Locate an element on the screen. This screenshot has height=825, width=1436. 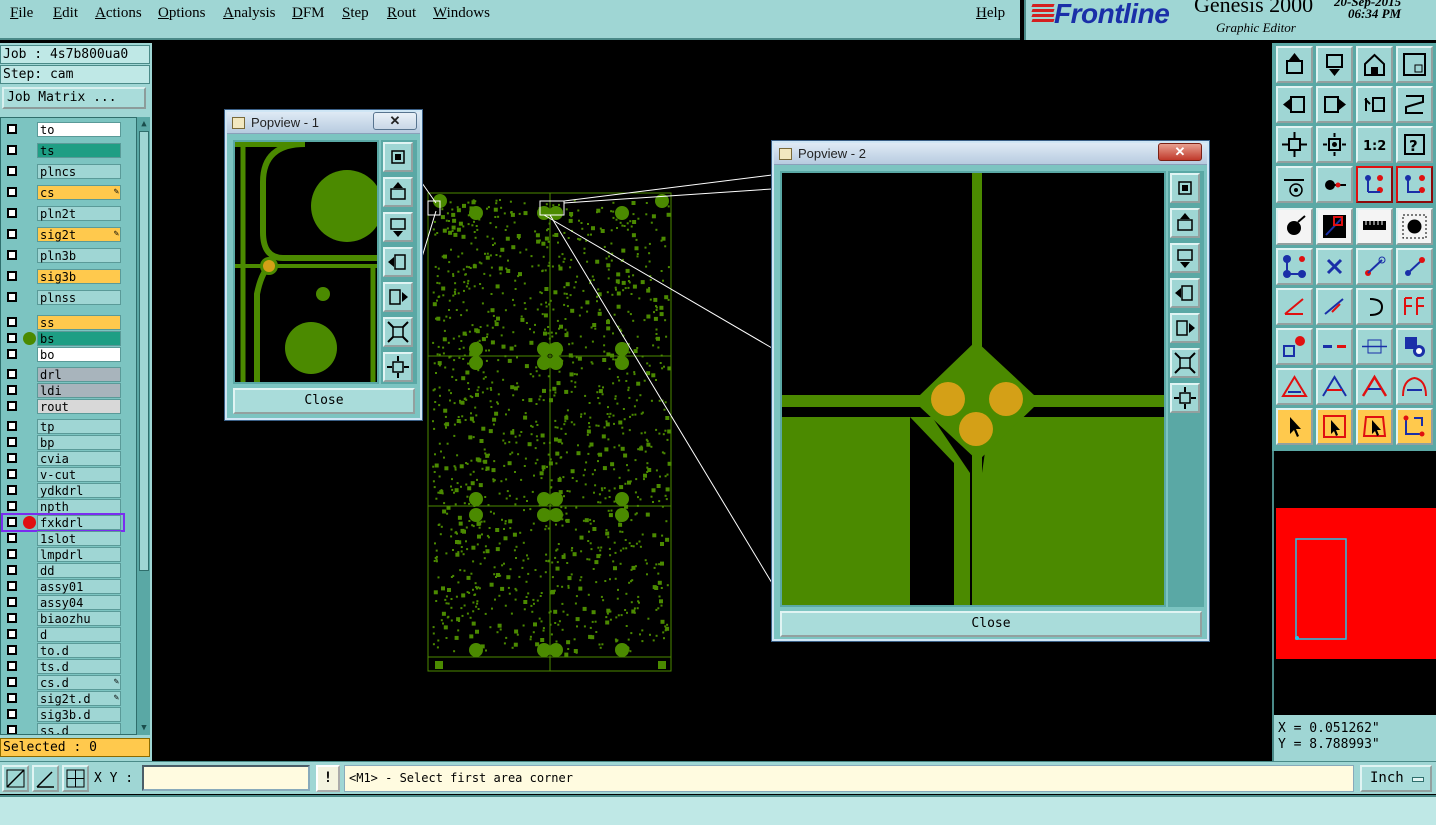
home-view-icon is located at coordinates (1374, 64).